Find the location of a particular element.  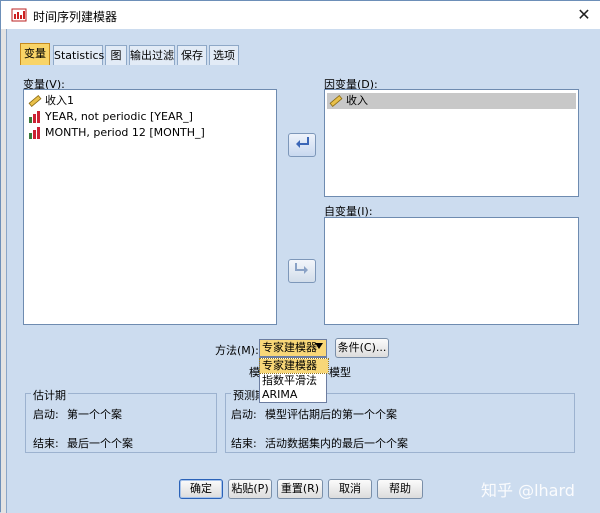

list-item: MONTH, period 12 [MONTH_] is located at coordinates (116, 133).